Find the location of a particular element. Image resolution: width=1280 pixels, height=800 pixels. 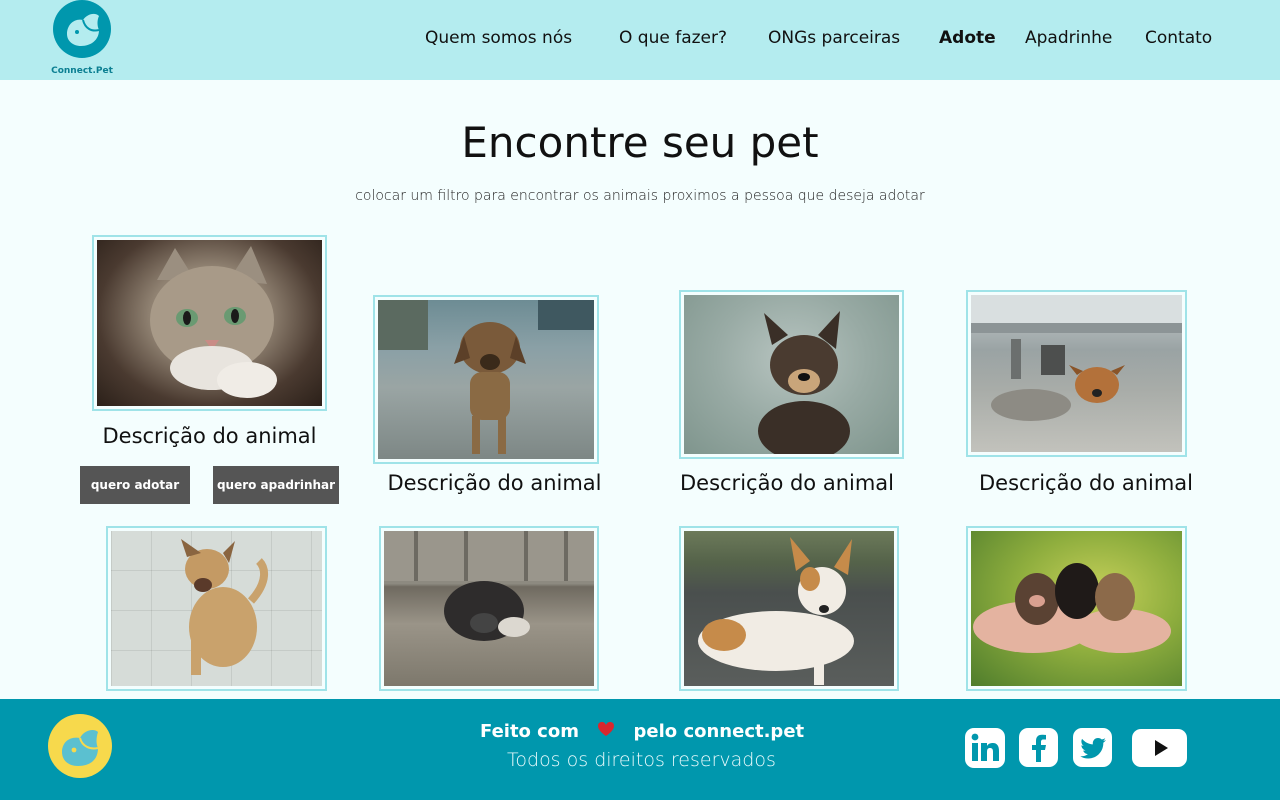

card-image-cat is located at coordinates (209, 323).